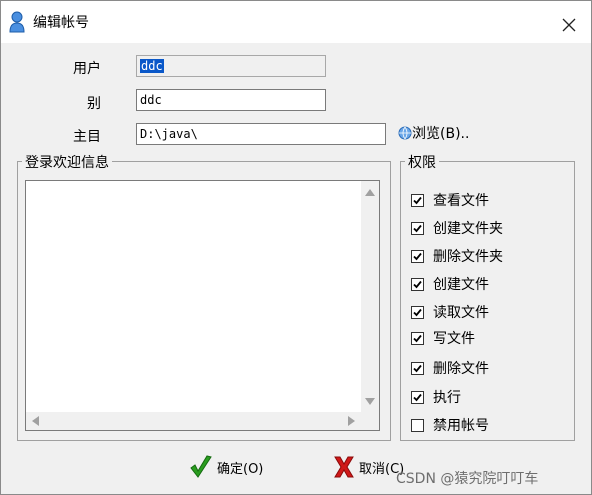 The width and height of the screenshot is (592, 495). Describe the element at coordinates (370, 401) in the screenshot. I see `scroll-down-icon` at that location.